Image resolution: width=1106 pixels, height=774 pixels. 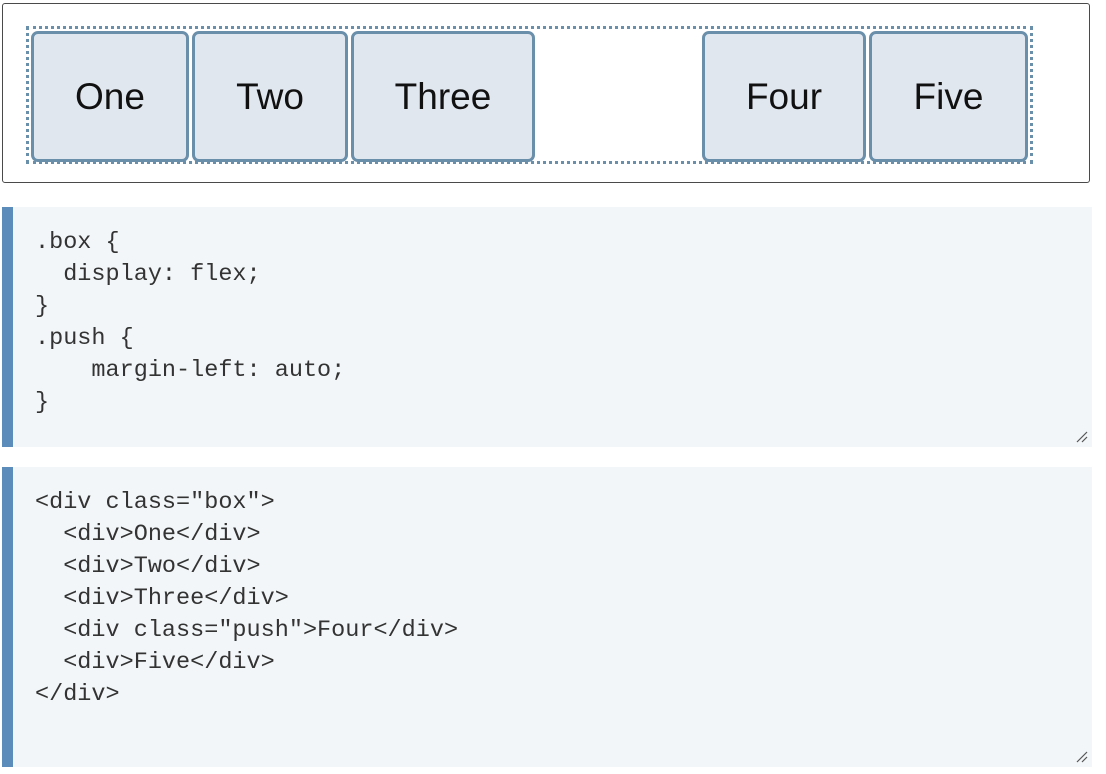 What do you see at coordinates (948, 96) in the screenshot?
I see `flex-item-five: Five` at bounding box center [948, 96].